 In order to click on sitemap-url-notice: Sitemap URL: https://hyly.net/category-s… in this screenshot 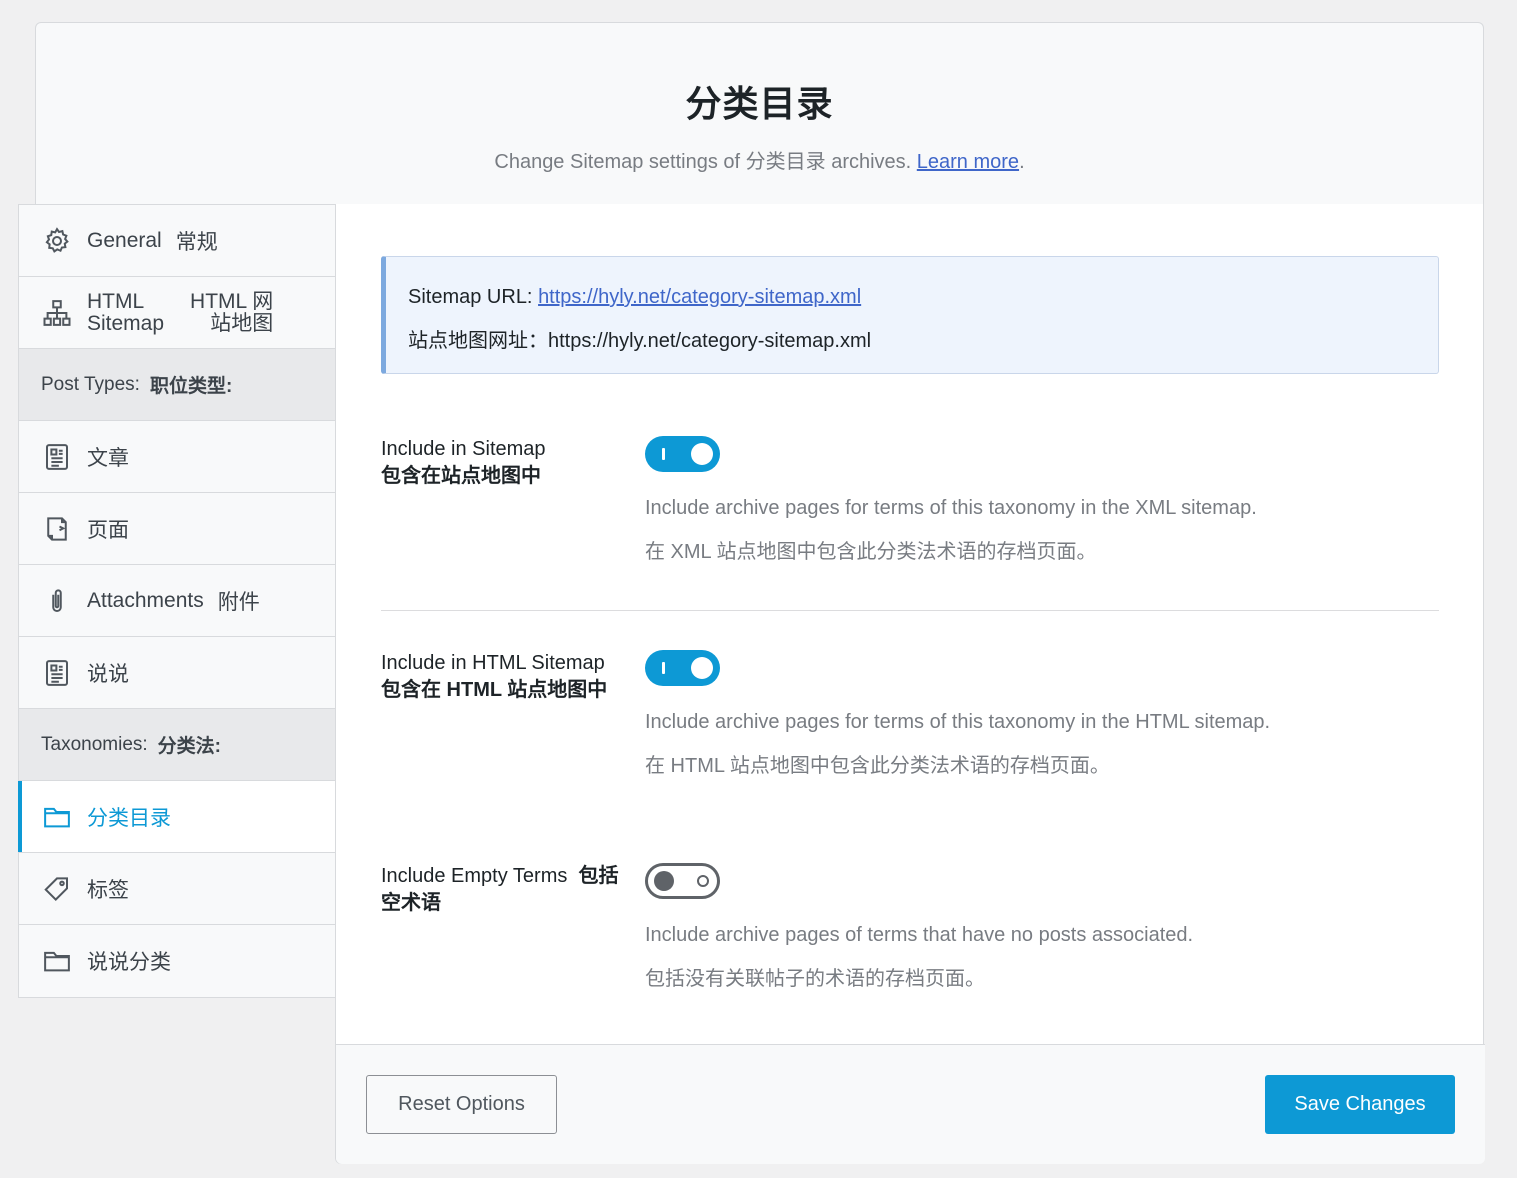, I will do `click(910, 315)`.